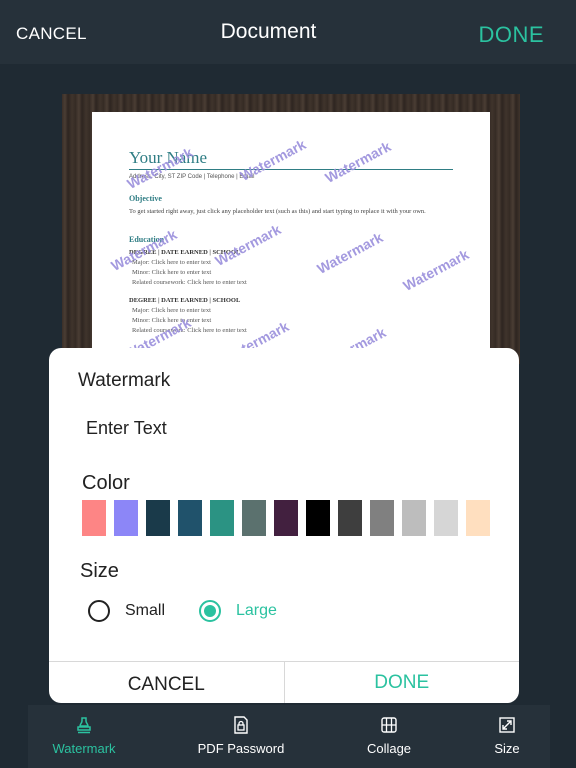  I want to click on doc-degree: DEGREE | DATE EARNED | SCHOOL, so click(185, 300).